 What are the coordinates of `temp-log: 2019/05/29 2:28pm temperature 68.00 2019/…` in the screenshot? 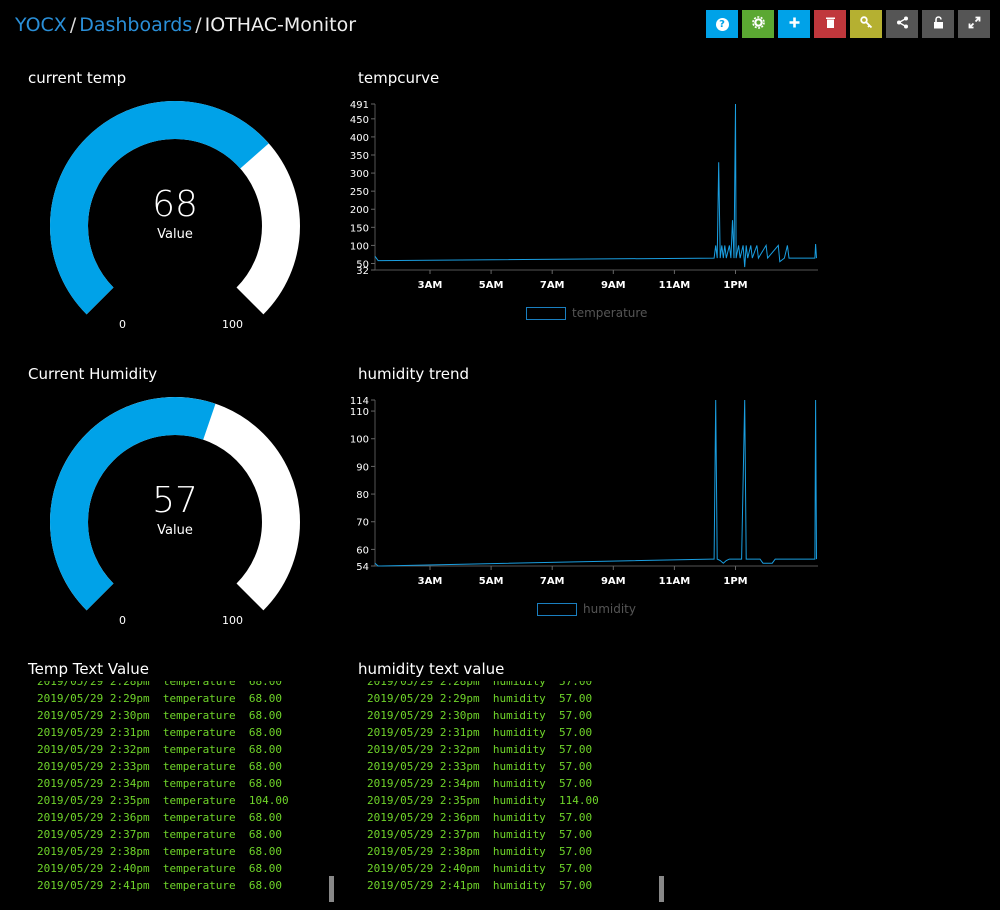 It's located at (187, 792).